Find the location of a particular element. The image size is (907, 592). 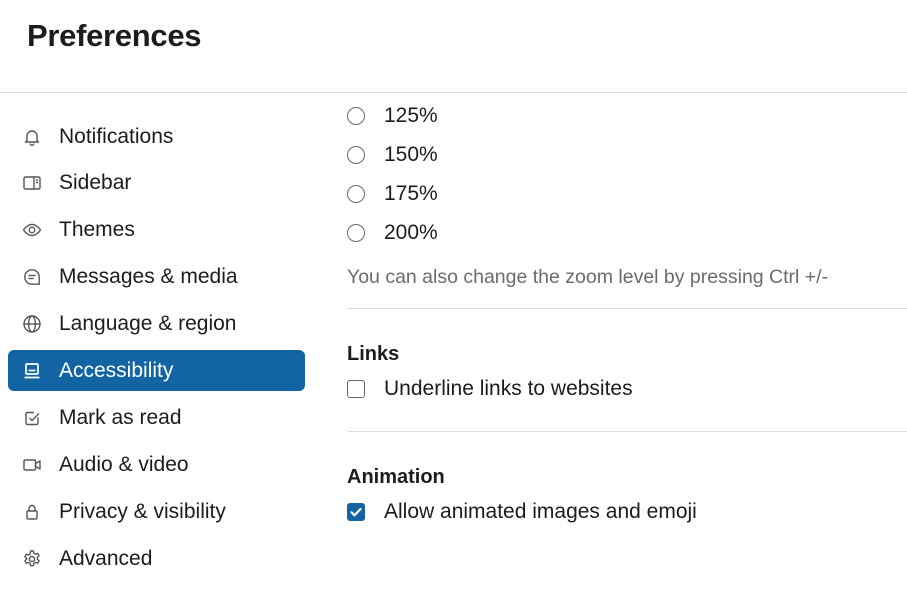

sidebar-item-mark-as-read: Mark as read is located at coordinates (156, 417).